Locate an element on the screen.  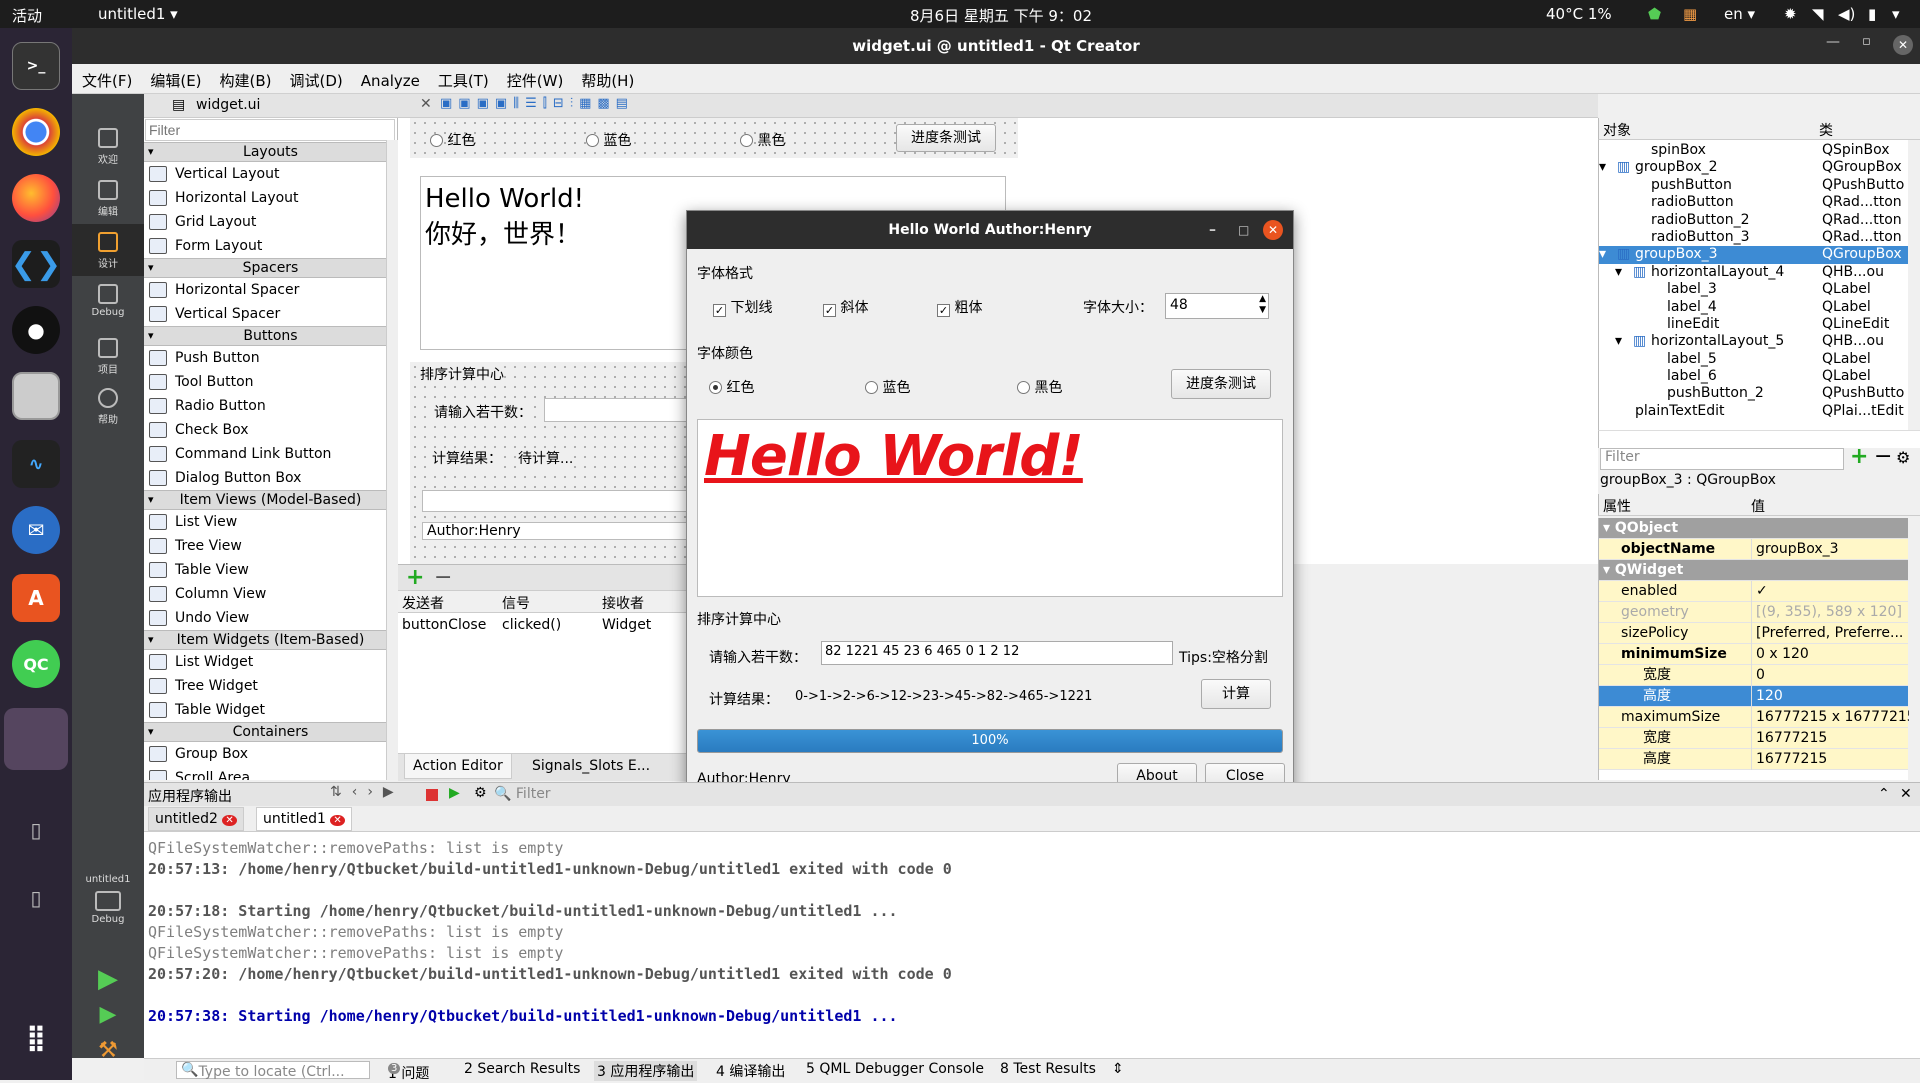
show-apps-icon: ⣿ is located at coordinates (36, 1038).